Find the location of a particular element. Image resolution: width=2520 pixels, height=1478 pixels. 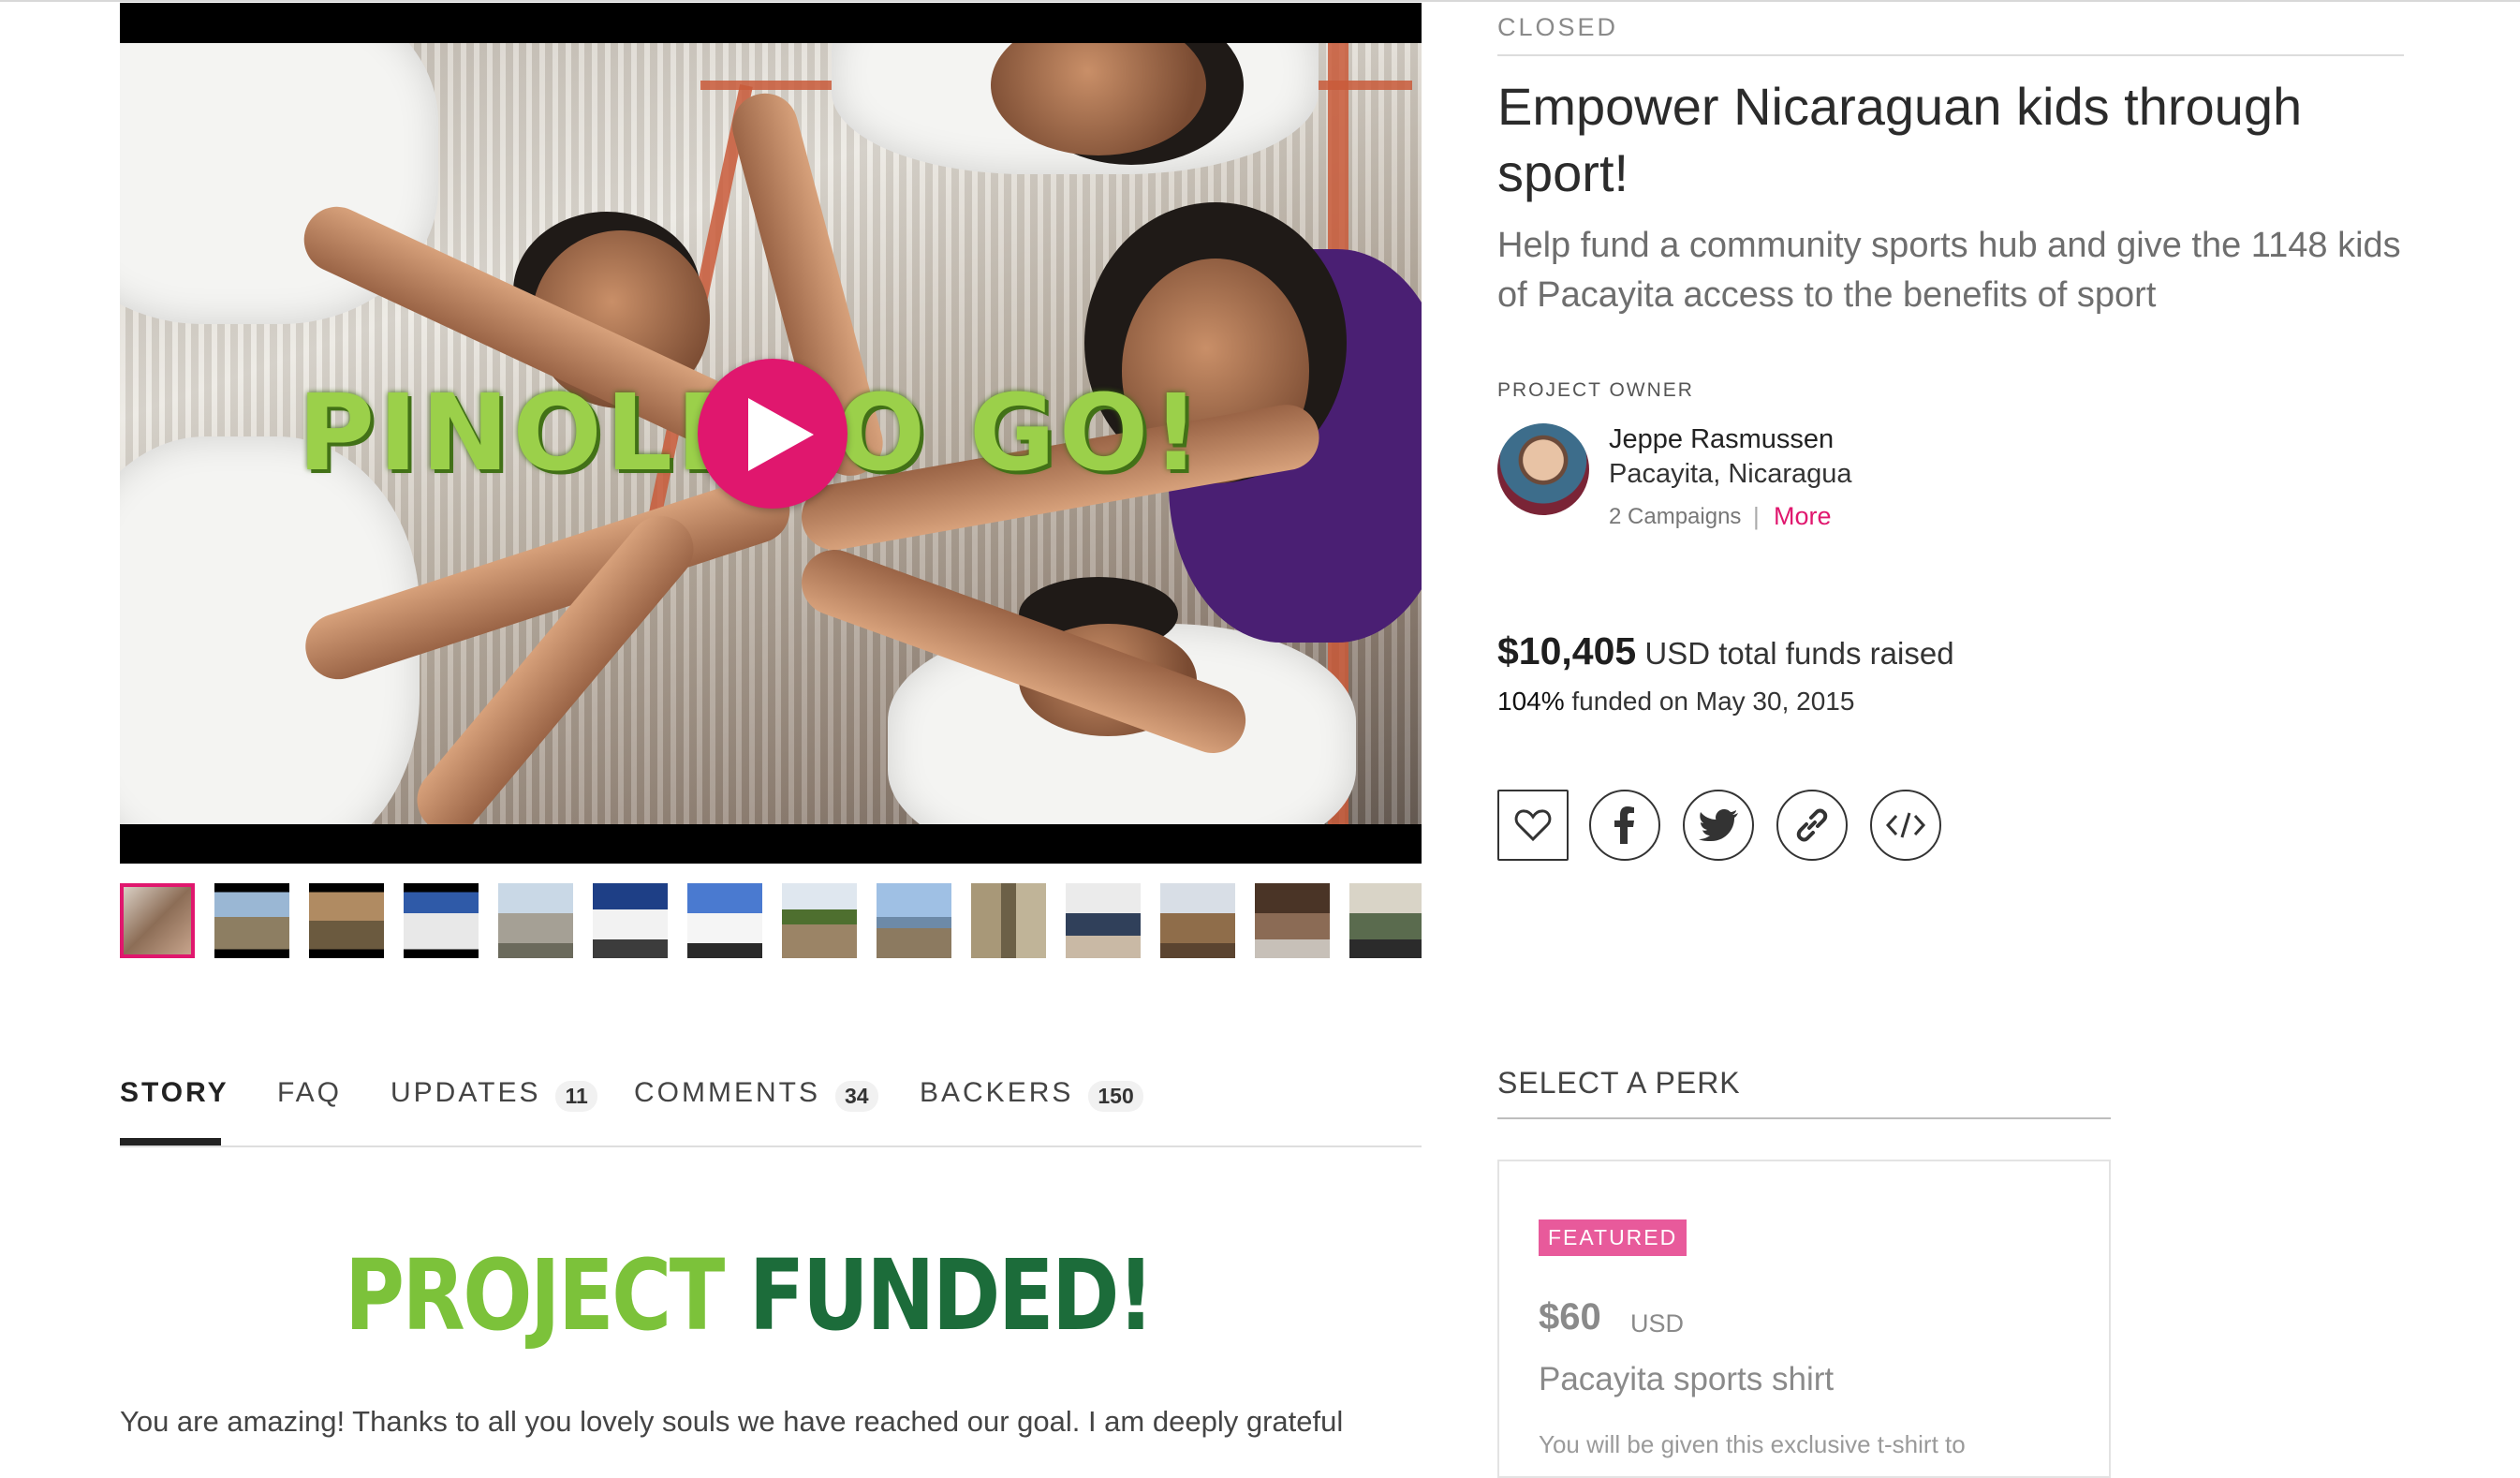

facebook-share-button is located at coordinates (1624, 826).